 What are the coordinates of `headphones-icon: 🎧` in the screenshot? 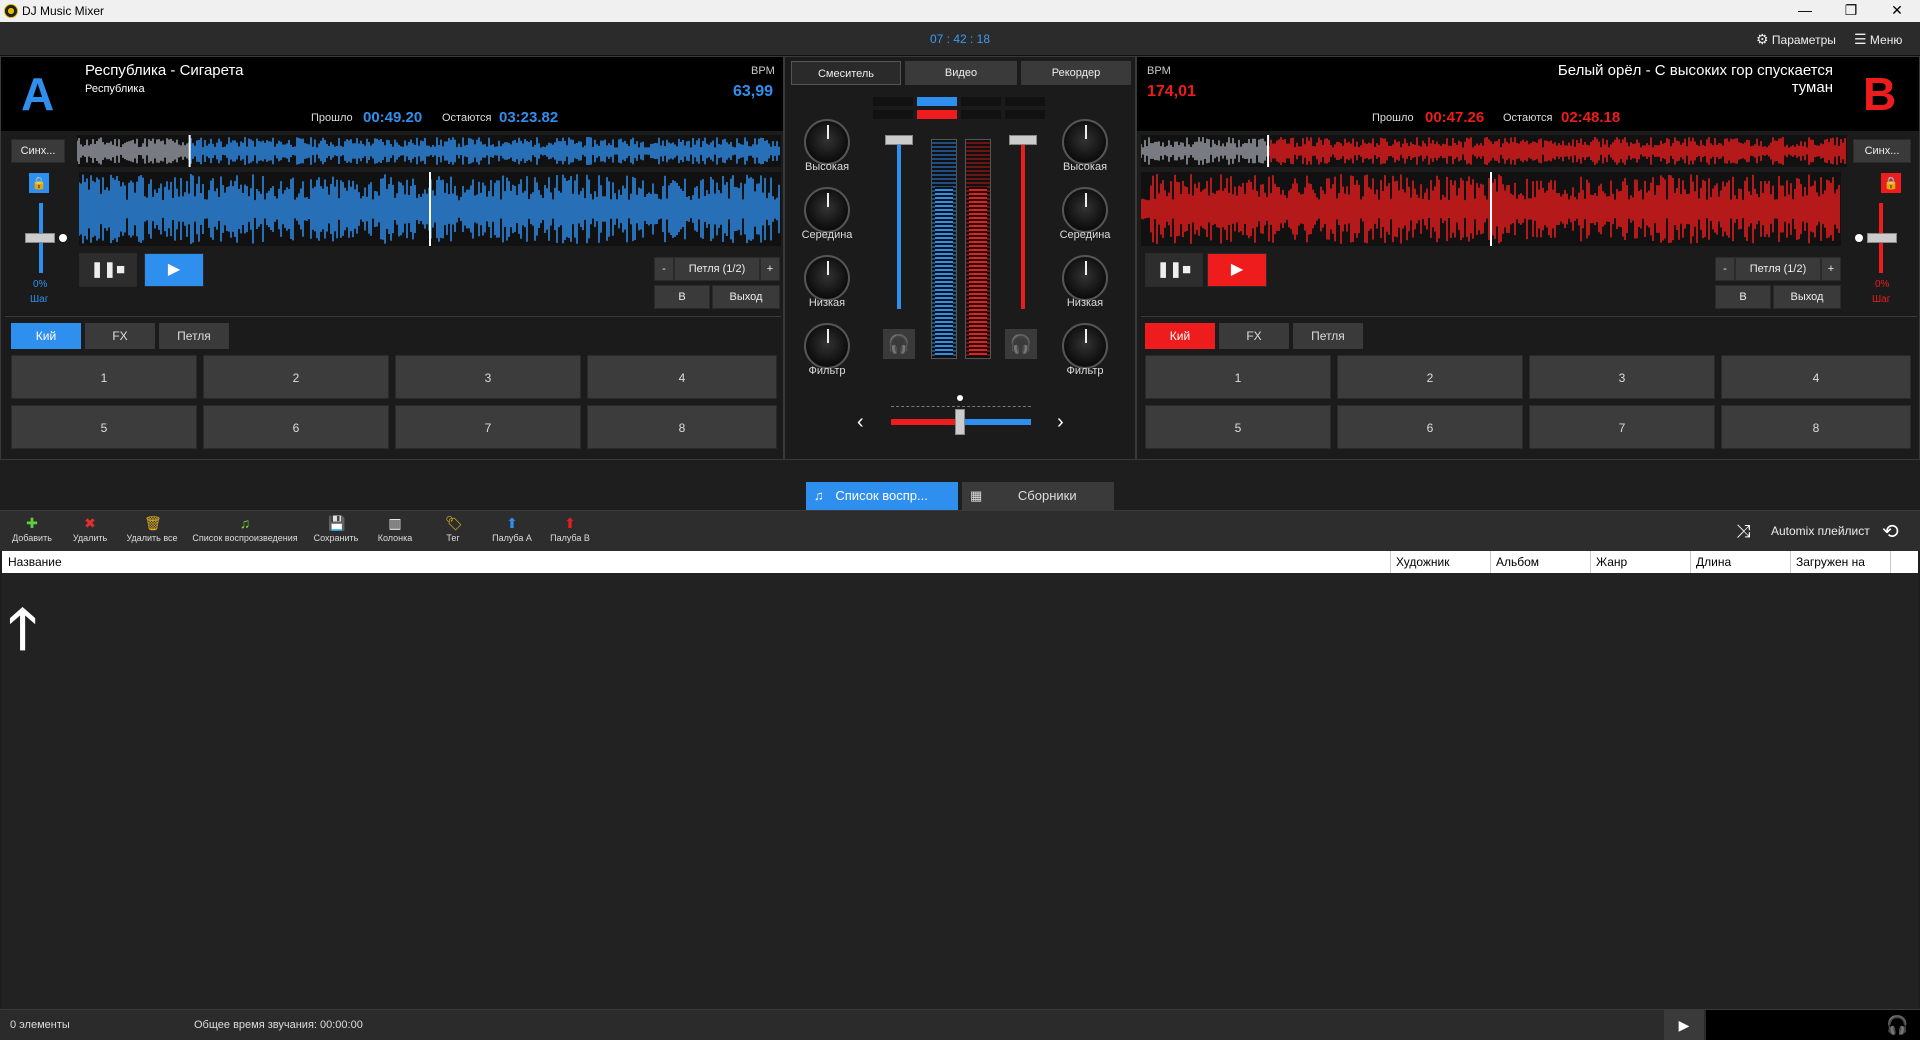 It's located at (1897, 1025).